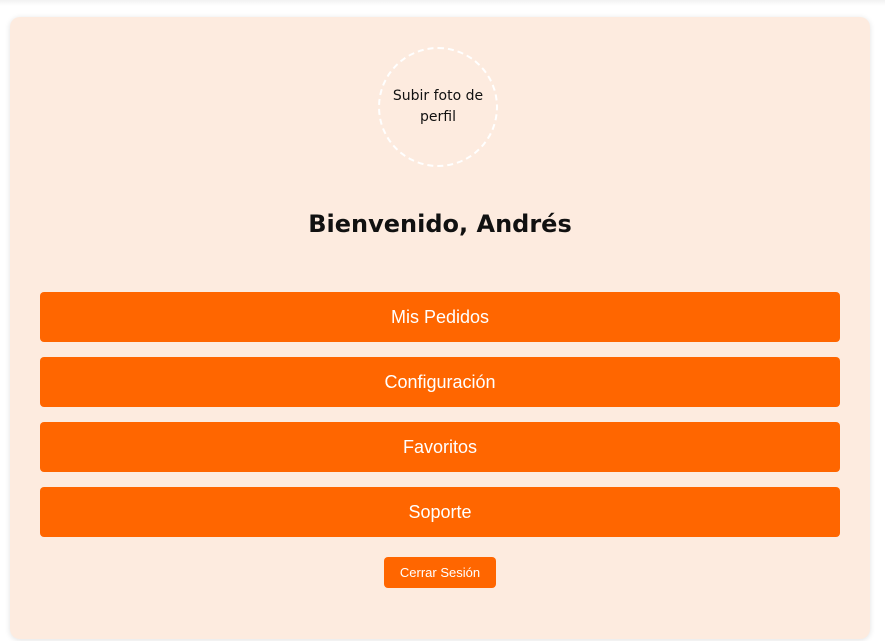 The width and height of the screenshot is (885, 641). I want to click on settings-button: Configuración, so click(440, 382).